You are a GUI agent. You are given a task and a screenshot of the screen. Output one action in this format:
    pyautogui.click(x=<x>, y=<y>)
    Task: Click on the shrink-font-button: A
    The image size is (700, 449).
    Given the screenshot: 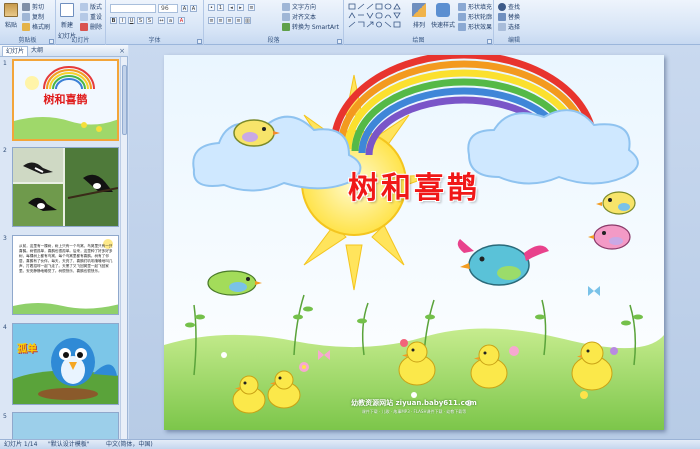 What is the action you would take?
    pyautogui.click(x=193, y=8)
    